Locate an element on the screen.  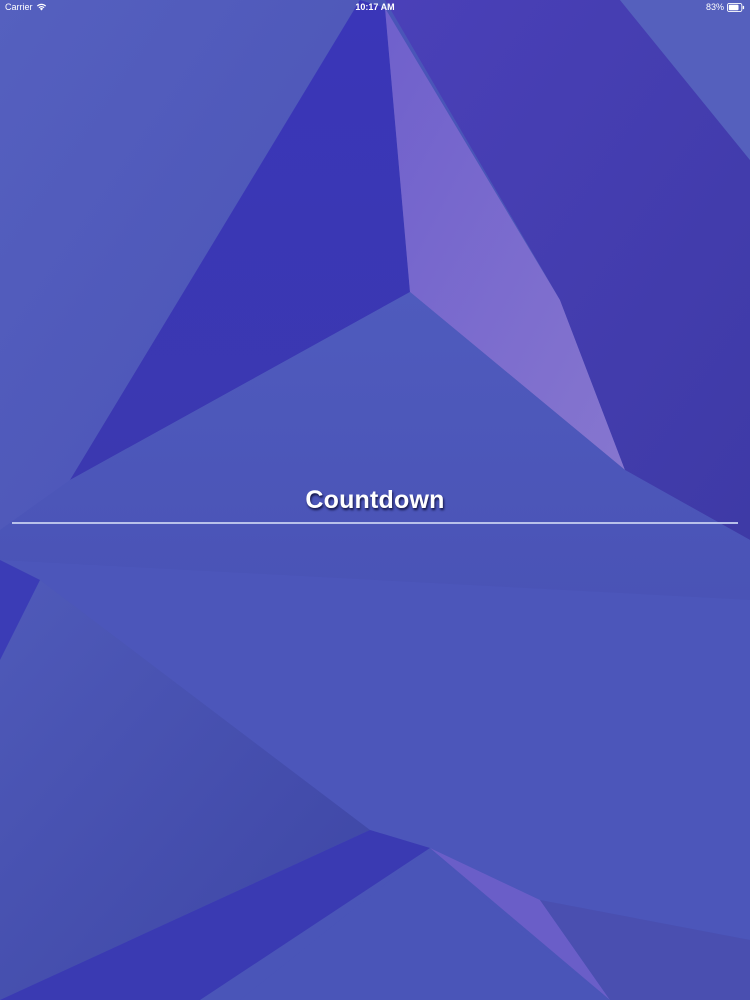
battery-icon is located at coordinates (736, 7).